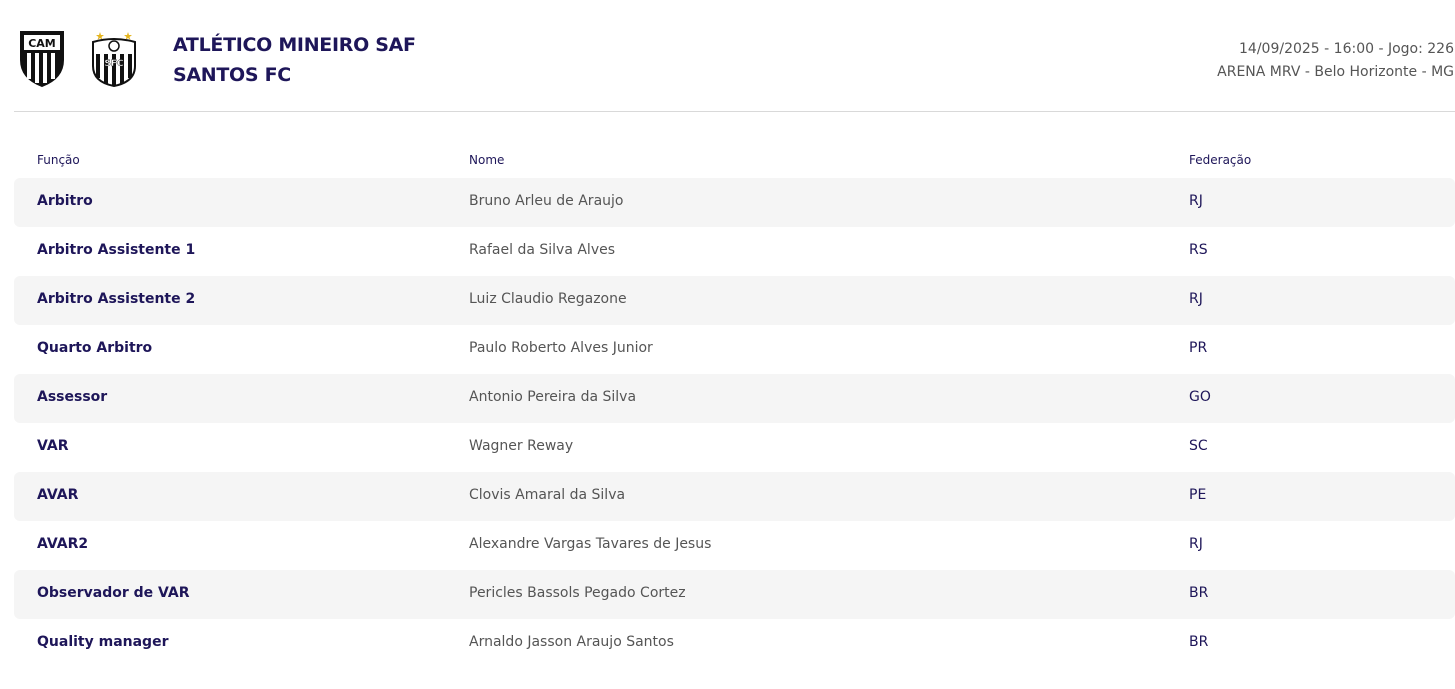 The width and height of the screenshot is (1455, 689). Describe the element at coordinates (1198, 250) in the screenshot. I see `federation-cell: RS` at that location.